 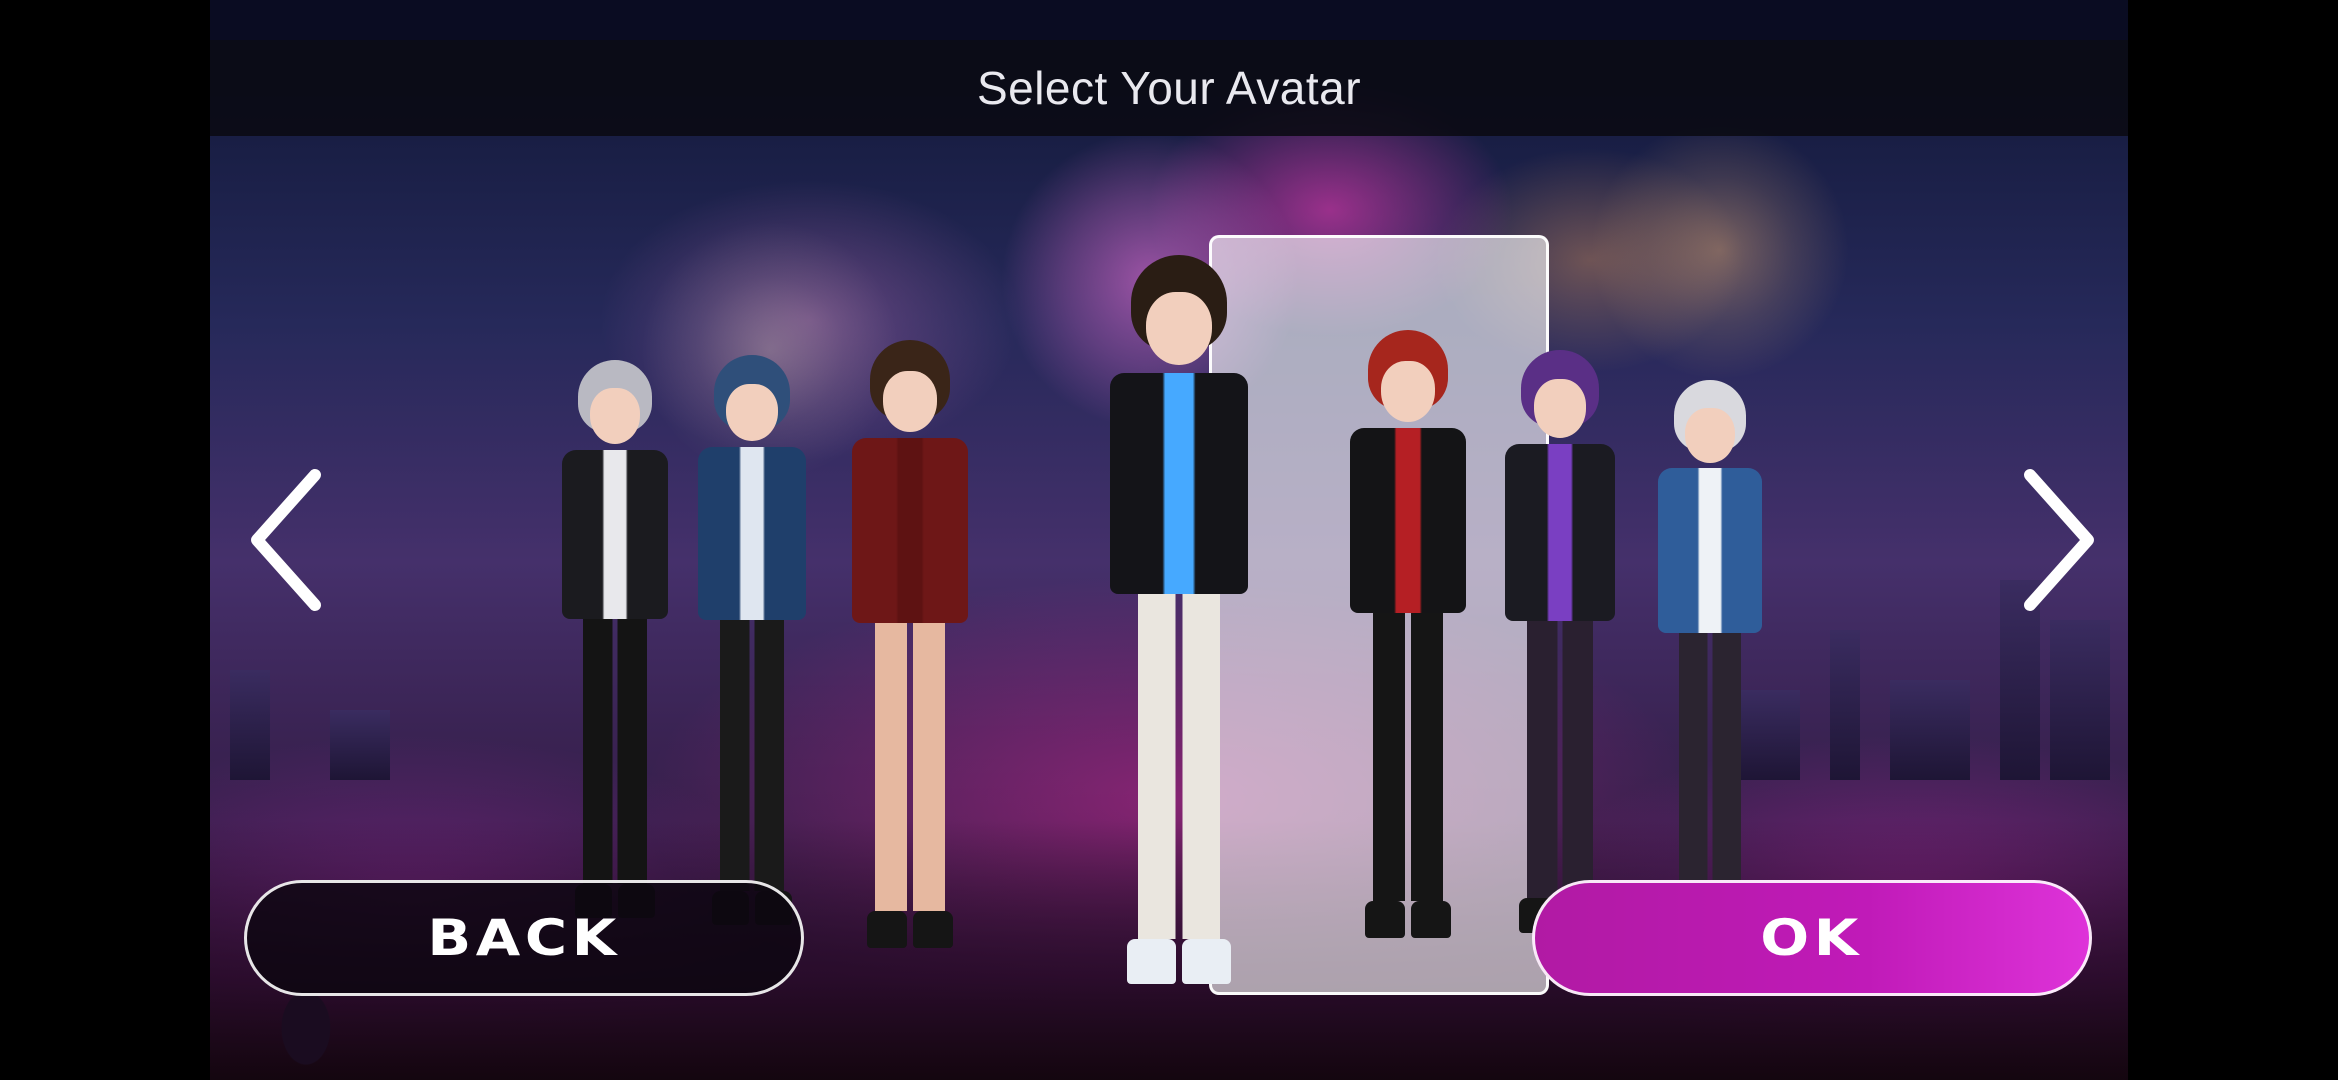 I want to click on avatar-curly-hair-boy, so click(x=1179, y=623).